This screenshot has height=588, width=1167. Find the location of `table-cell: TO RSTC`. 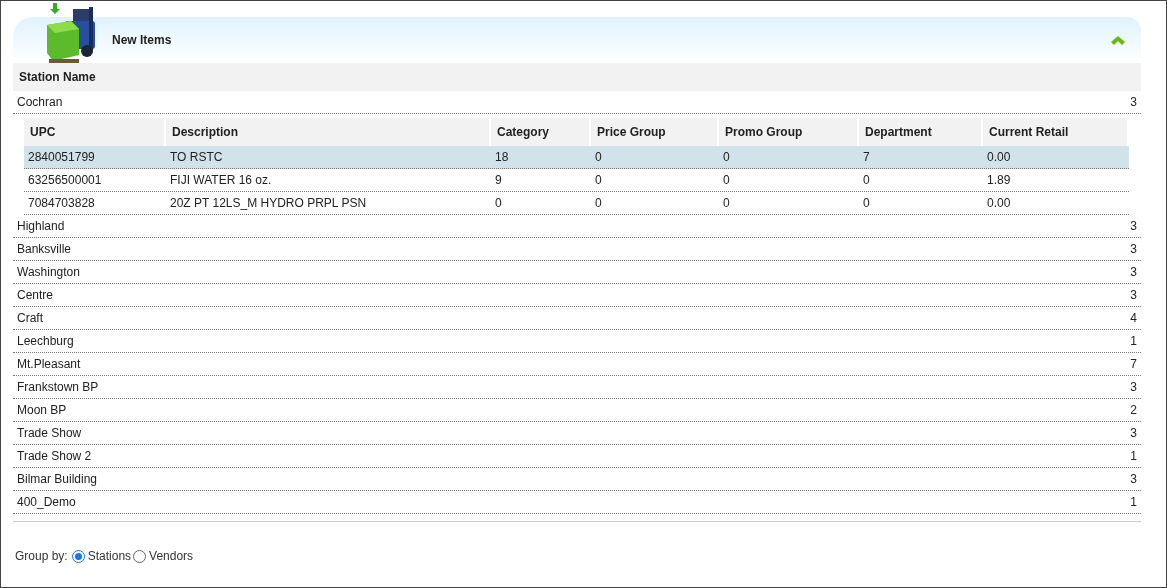

table-cell: TO RSTC is located at coordinates (196, 157).